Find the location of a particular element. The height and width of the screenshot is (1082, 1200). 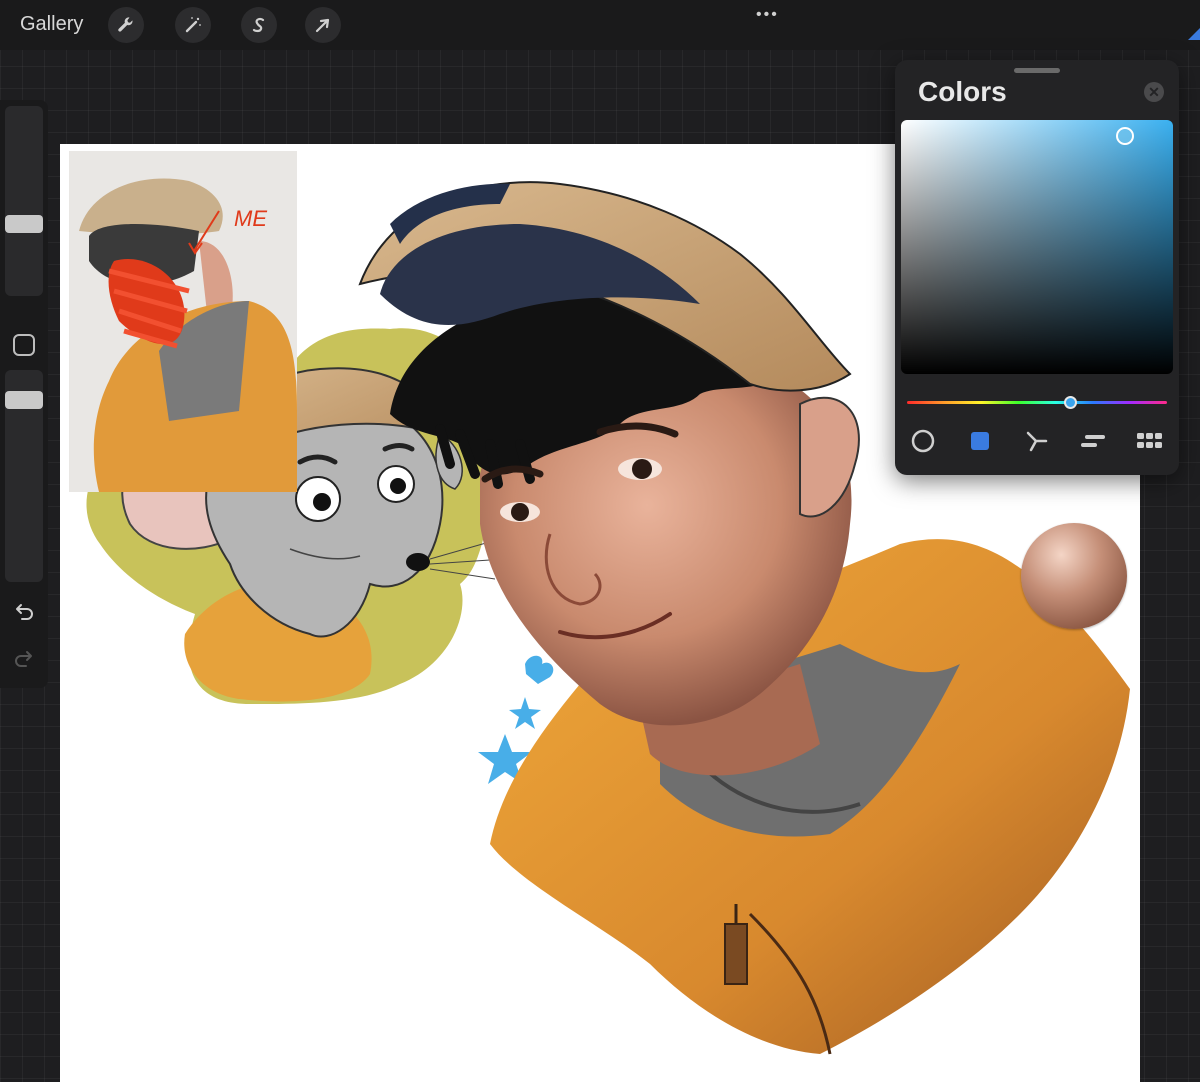

gallery-button: Gallery is located at coordinates (51, 24).